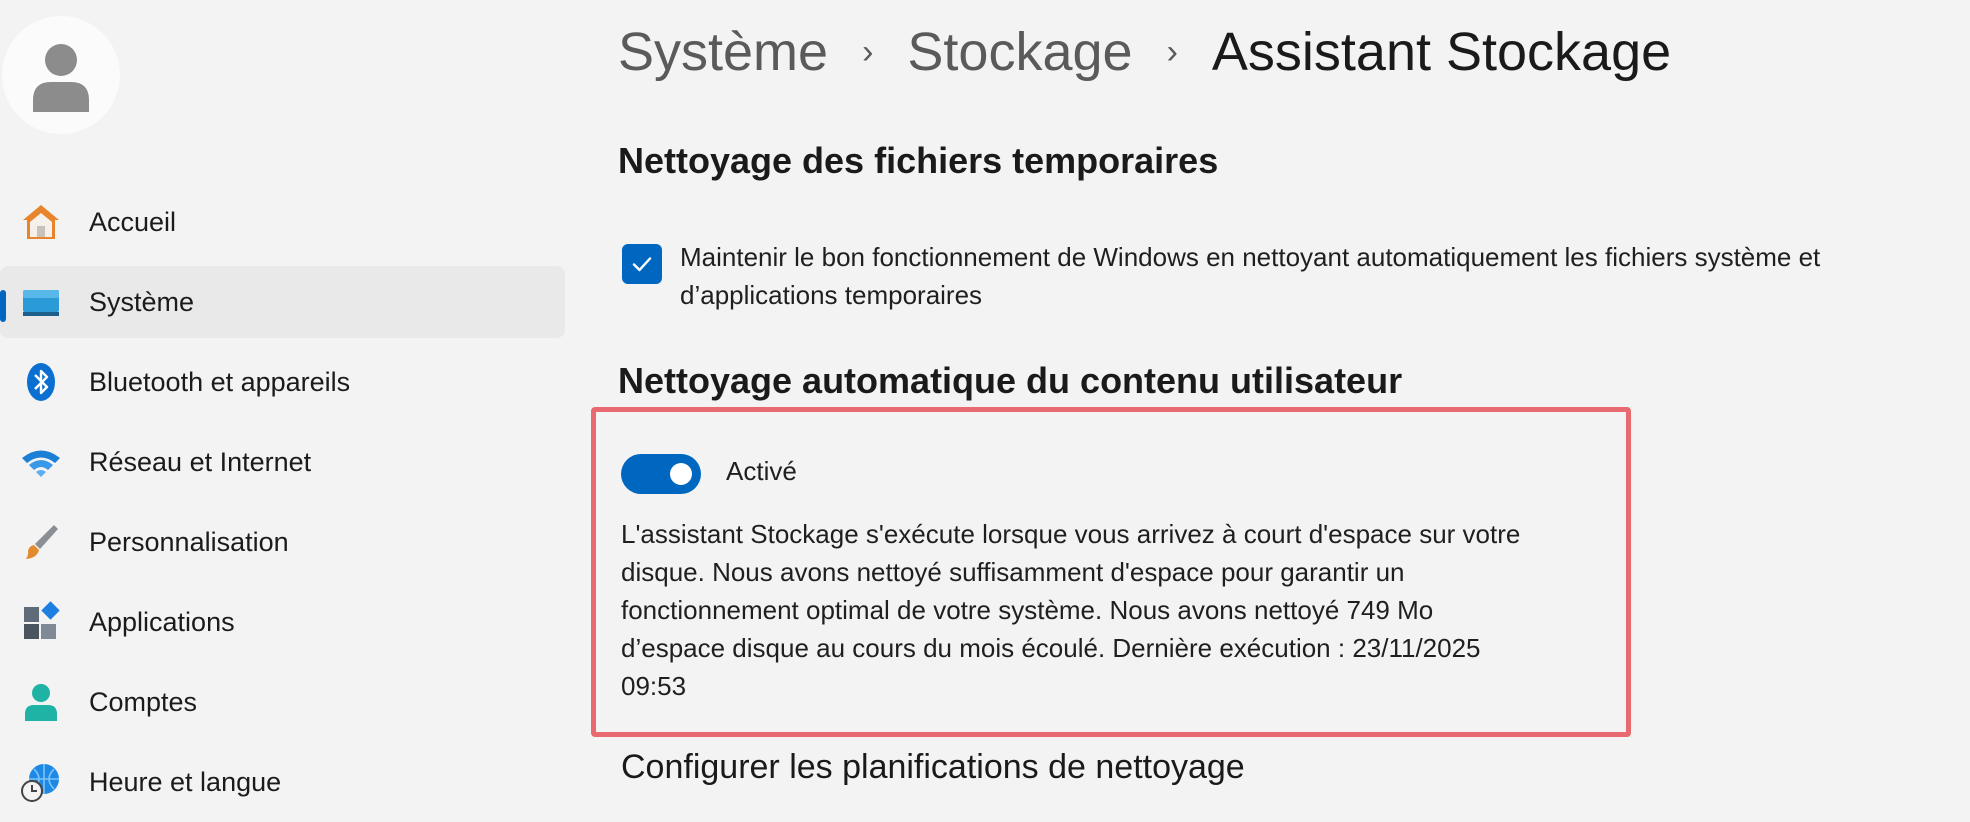 The width and height of the screenshot is (1970, 822). I want to click on sidebar-item-reseau: Réseau et Internet, so click(282, 462).